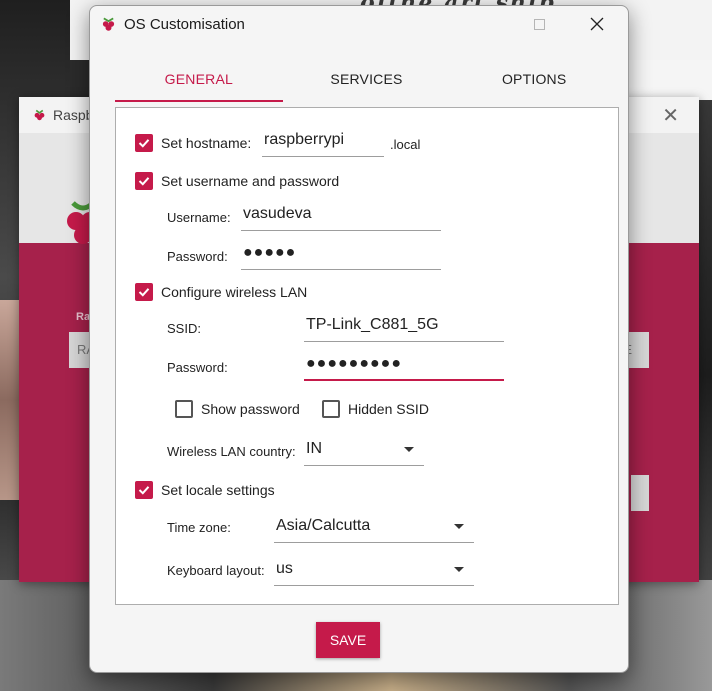  I want to click on maximize-button, so click(539, 24).